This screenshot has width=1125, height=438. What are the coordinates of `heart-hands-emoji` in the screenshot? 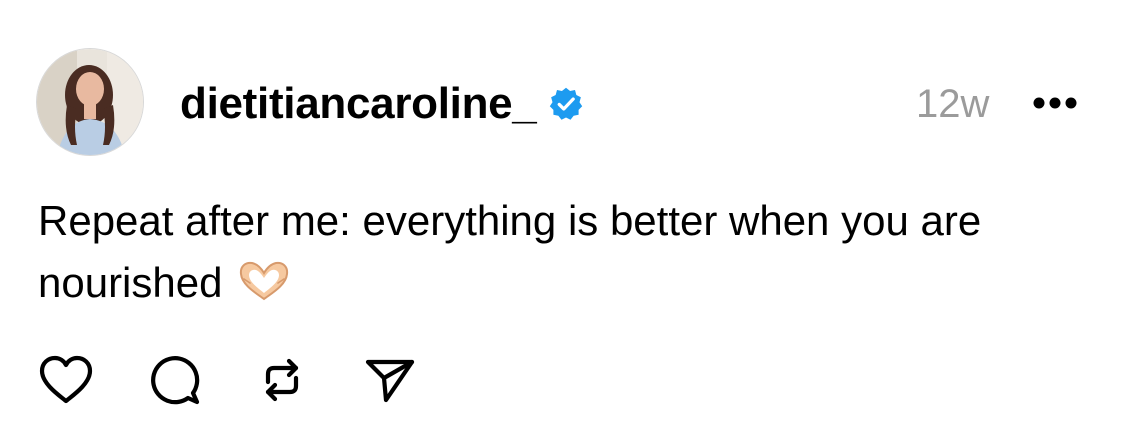 It's located at (264, 281).